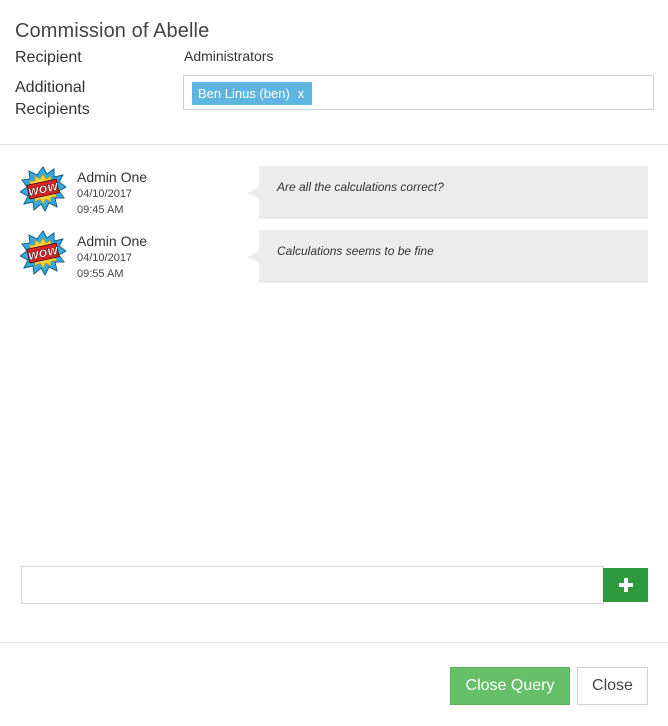  Describe the element at coordinates (229, 56) in the screenshot. I see `recipient-value: Administrators` at that location.